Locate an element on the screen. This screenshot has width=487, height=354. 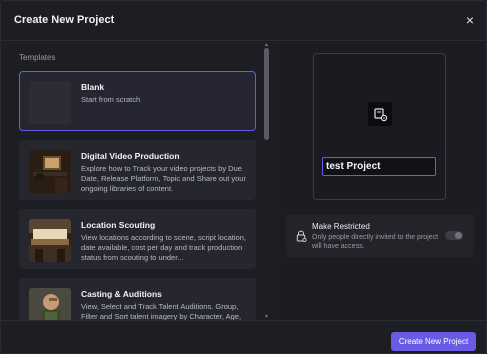
folder-settings-icon is located at coordinates (381, 115).